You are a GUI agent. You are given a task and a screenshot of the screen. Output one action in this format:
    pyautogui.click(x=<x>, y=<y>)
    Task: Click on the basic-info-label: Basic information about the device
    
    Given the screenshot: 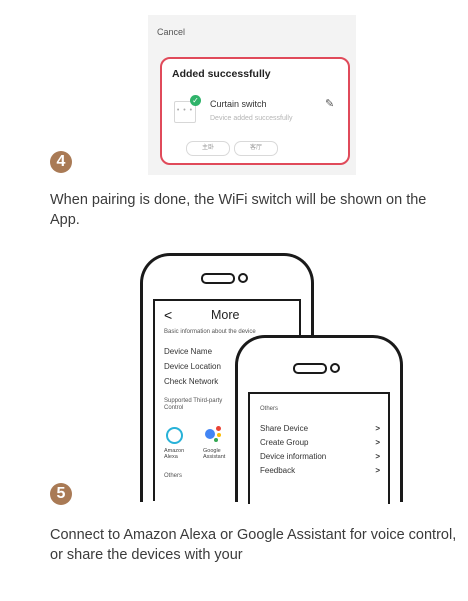 What is the action you would take?
    pyautogui.click(x=210, y=332)
    